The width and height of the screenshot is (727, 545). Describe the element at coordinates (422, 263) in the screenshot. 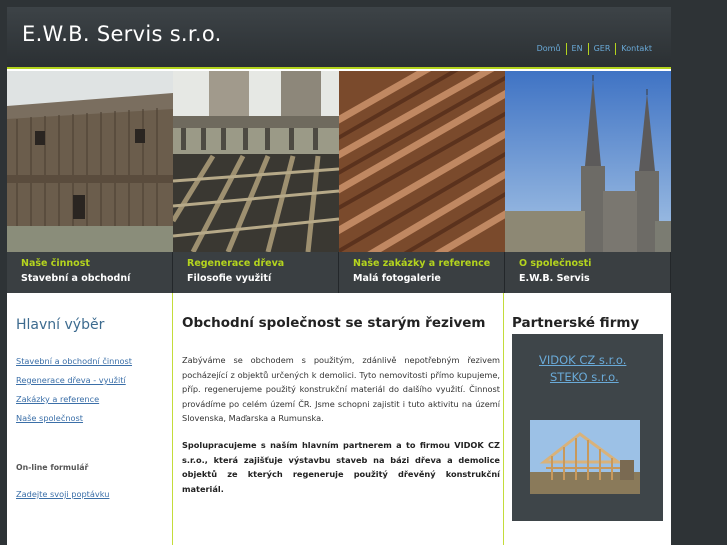

I see `banner-title: Naše zakázky a reference` at that location.